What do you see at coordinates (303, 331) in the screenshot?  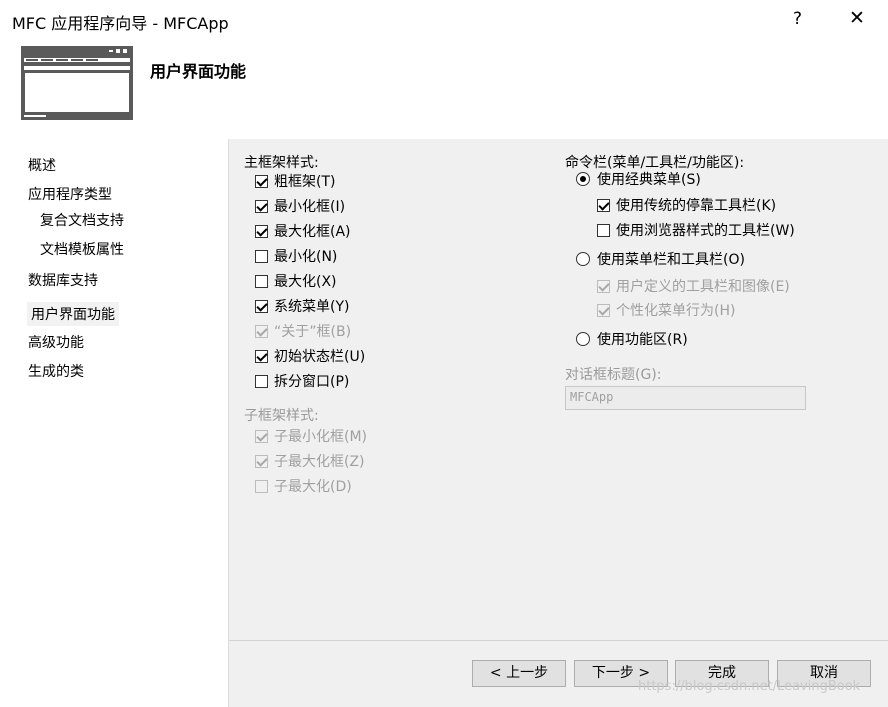 I see `about-box-checkbox: “关于”框(B)` at bounding box center [303, 331].